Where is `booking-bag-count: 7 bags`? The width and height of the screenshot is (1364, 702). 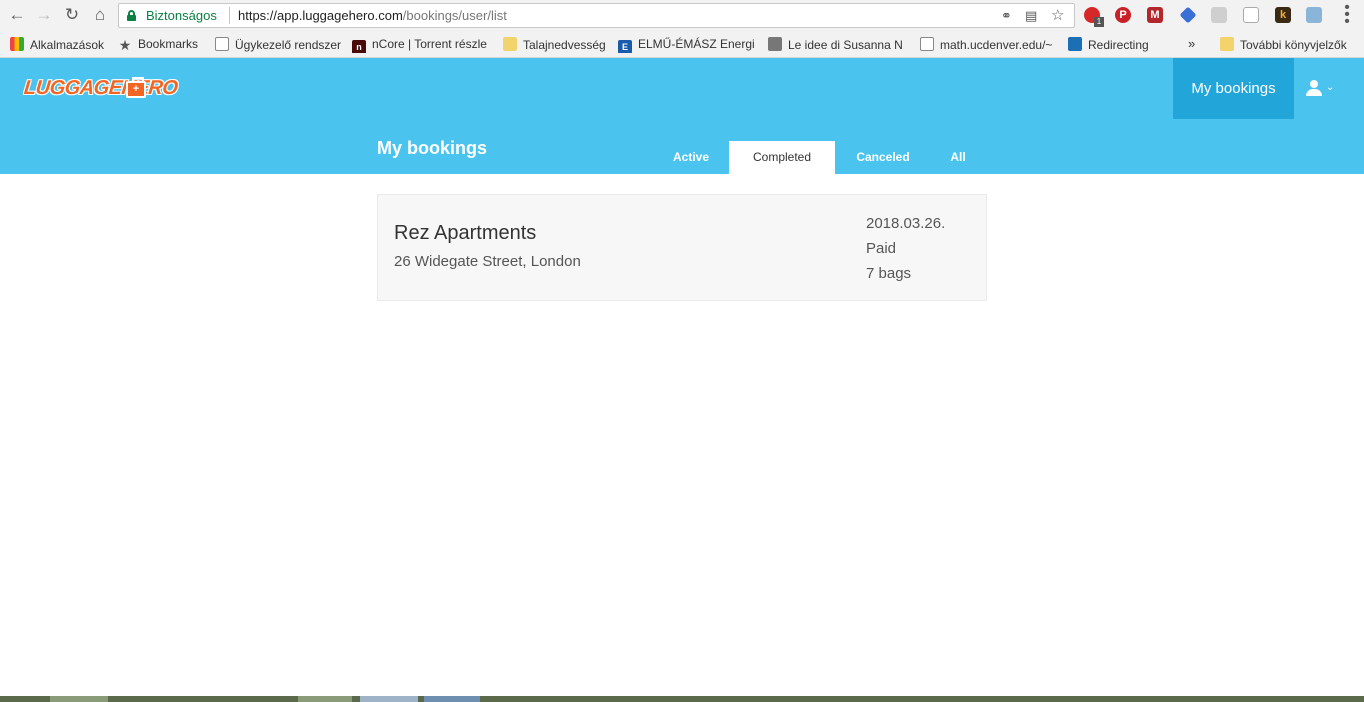 booking-bag-count: 7 bags is located at coordinates (889, 273).